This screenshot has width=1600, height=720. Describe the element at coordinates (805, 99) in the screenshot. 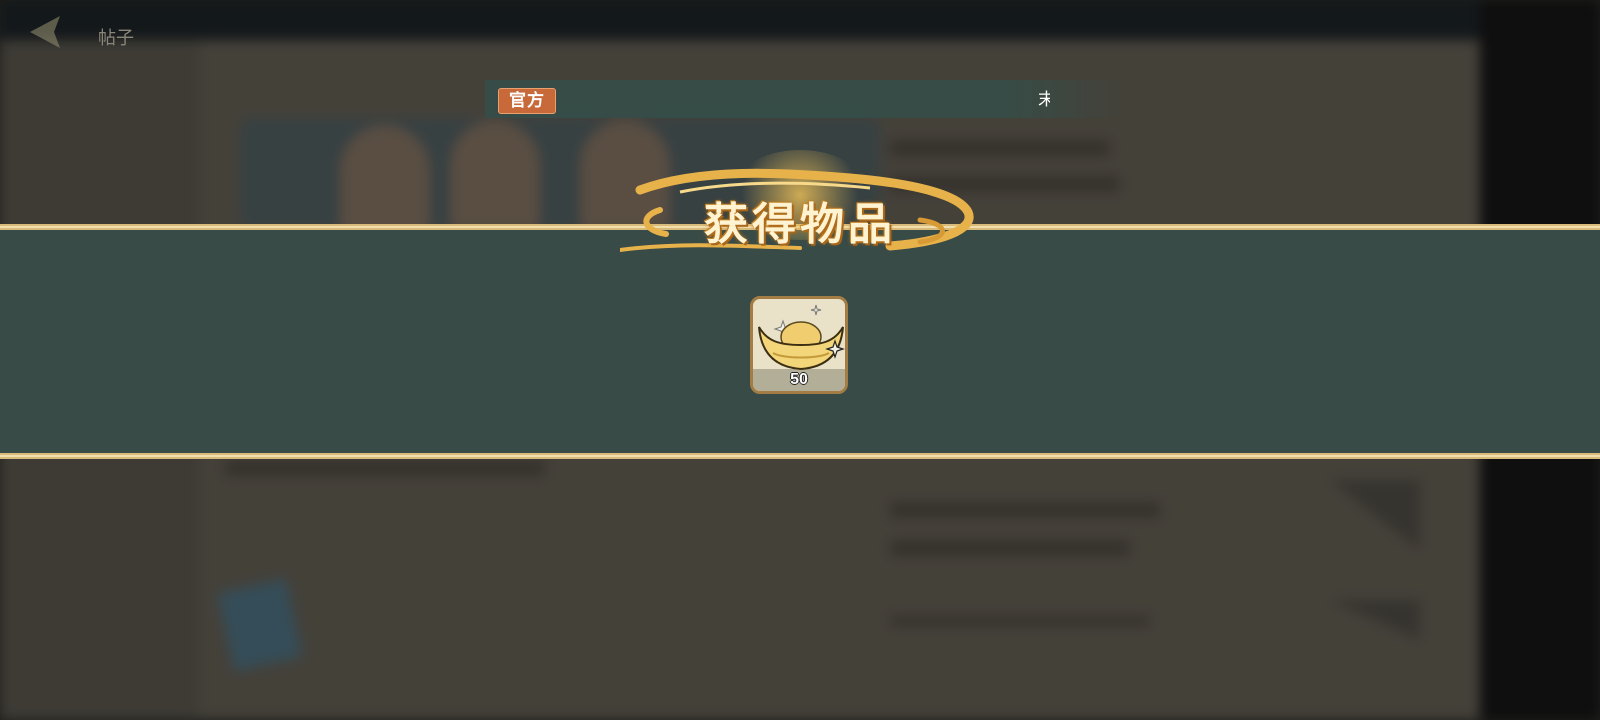

I see `notice-bar` at that location.